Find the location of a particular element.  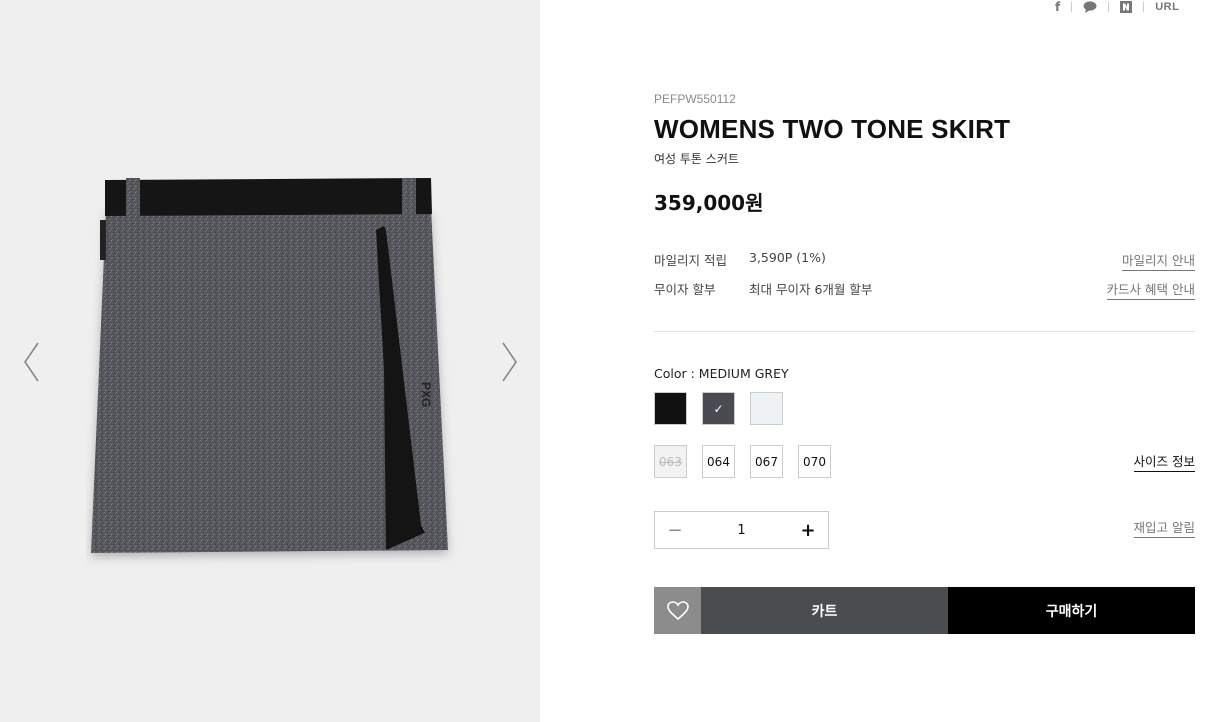

installment-row: 무이자 할부 최대 무이자 6개월 할부 카드사 혜택 안내 is located at coordinates (924, 289).